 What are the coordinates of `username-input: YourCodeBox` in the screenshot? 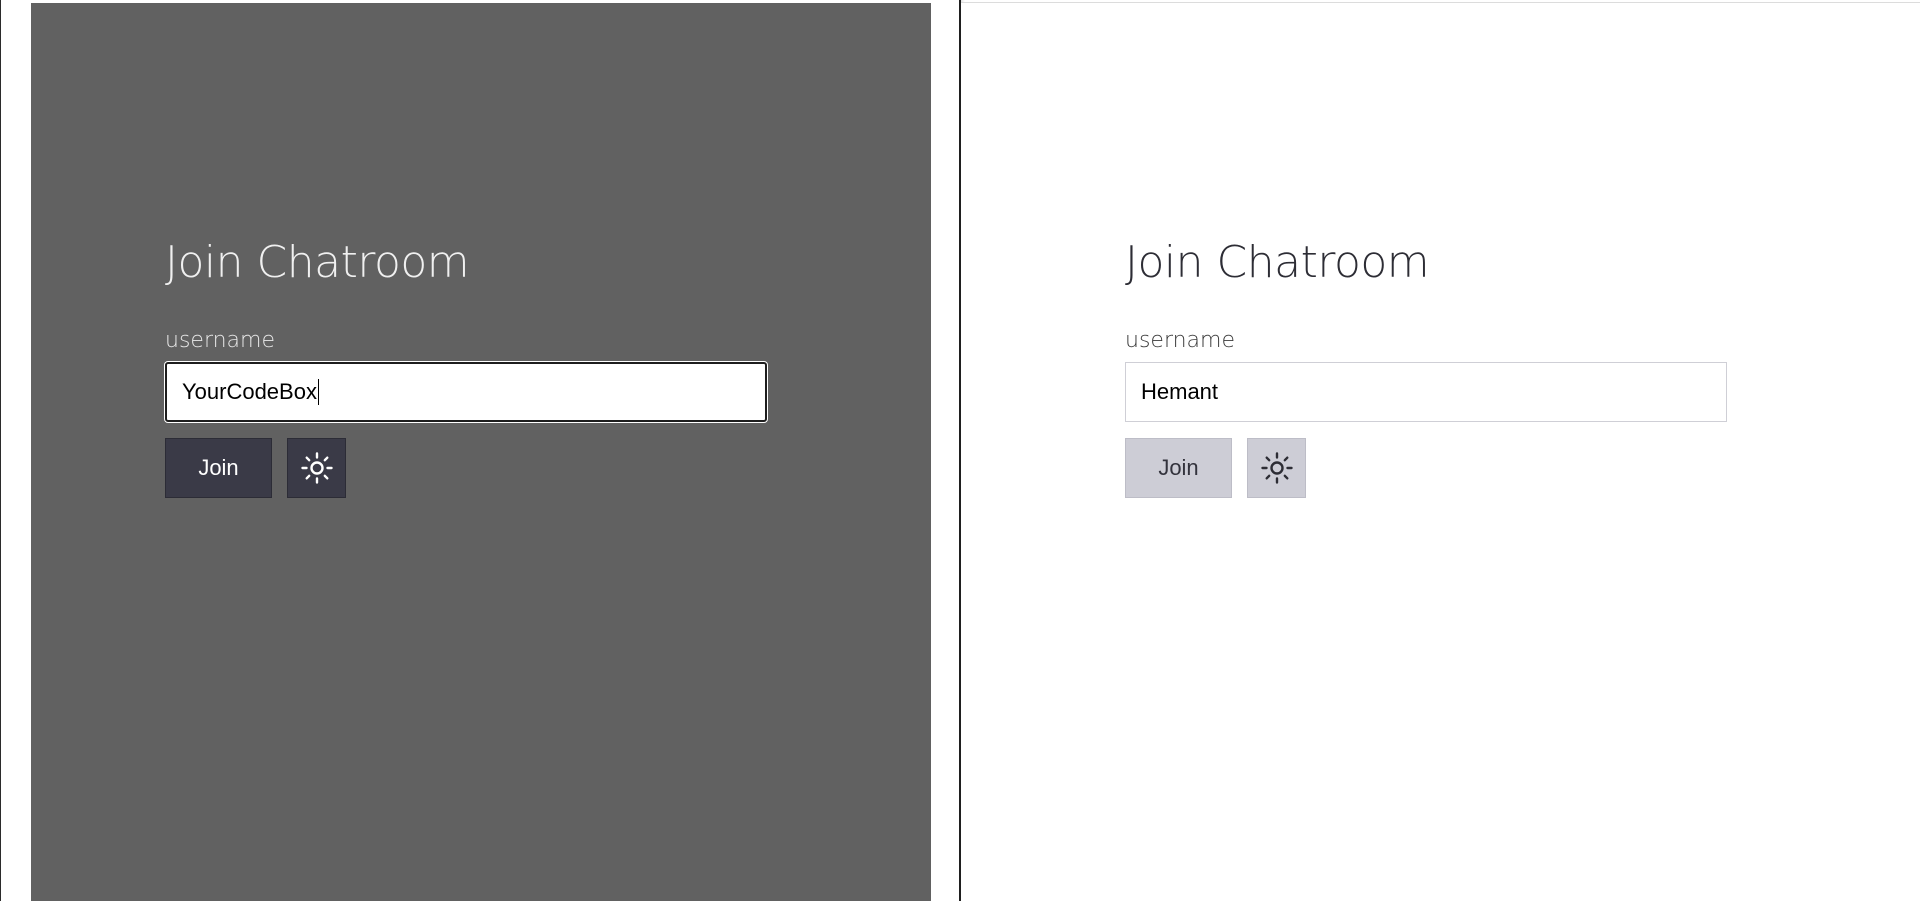 It's located at (466, 392).